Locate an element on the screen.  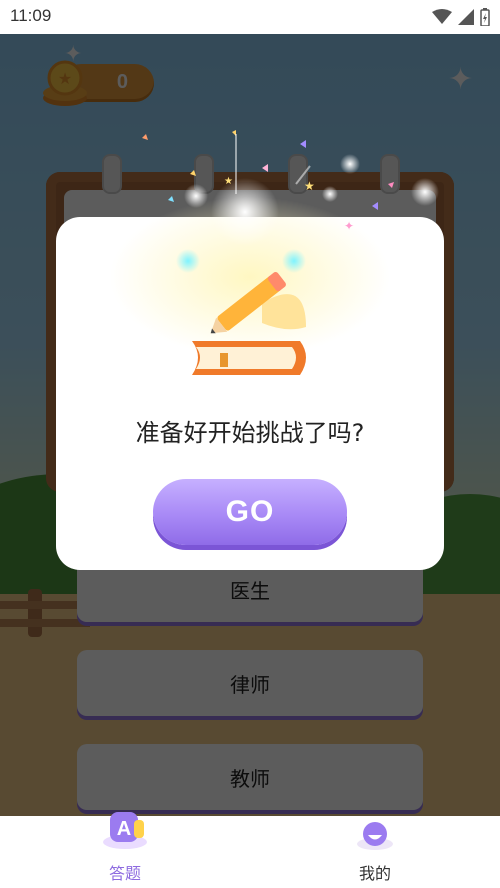
bottom-nav: A 答题 我的 is located at coordinates (250, 850).